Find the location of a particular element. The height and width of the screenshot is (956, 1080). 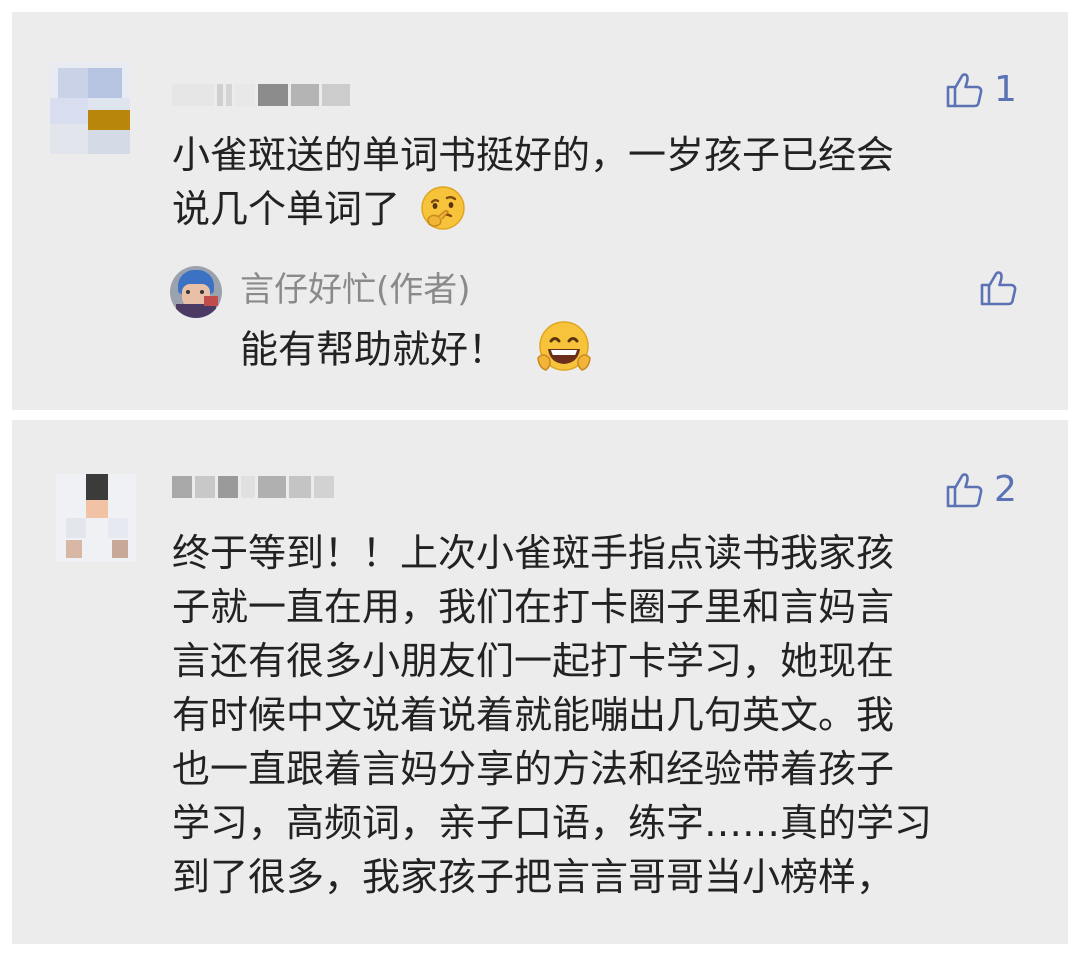

like-button: 1 is located at coordinates (980, 90).